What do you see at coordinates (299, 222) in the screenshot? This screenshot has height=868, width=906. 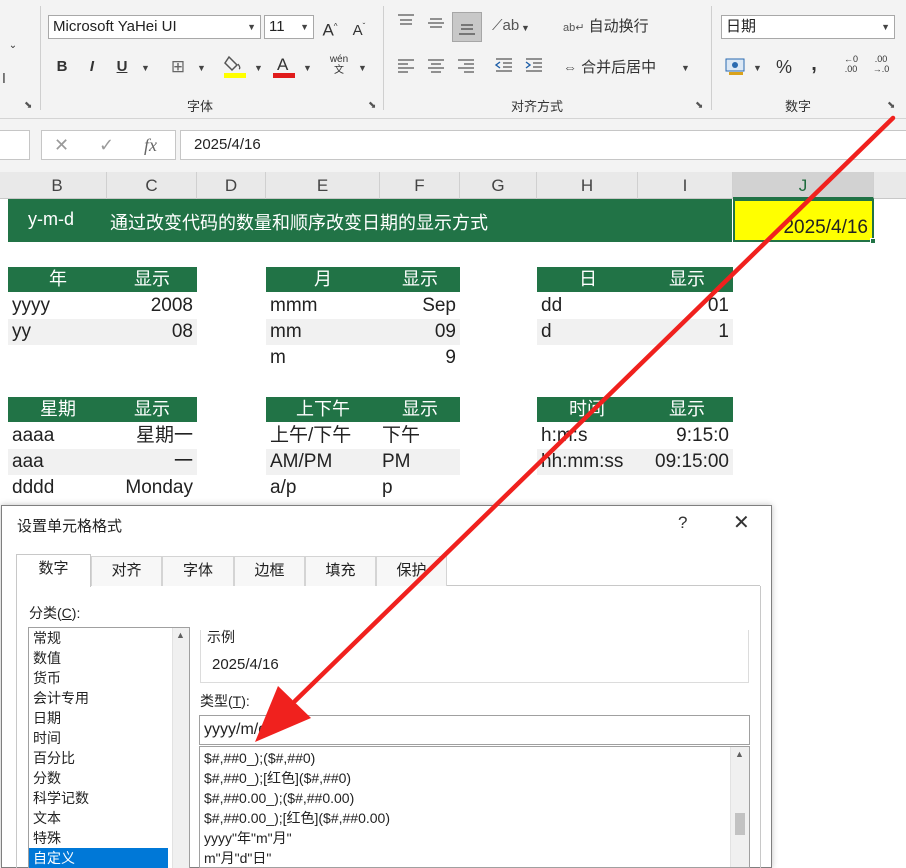 I see `banner-description: 通过改变代码的数量和顺序改变日期的显示方式` at bounding box center [299, 222].